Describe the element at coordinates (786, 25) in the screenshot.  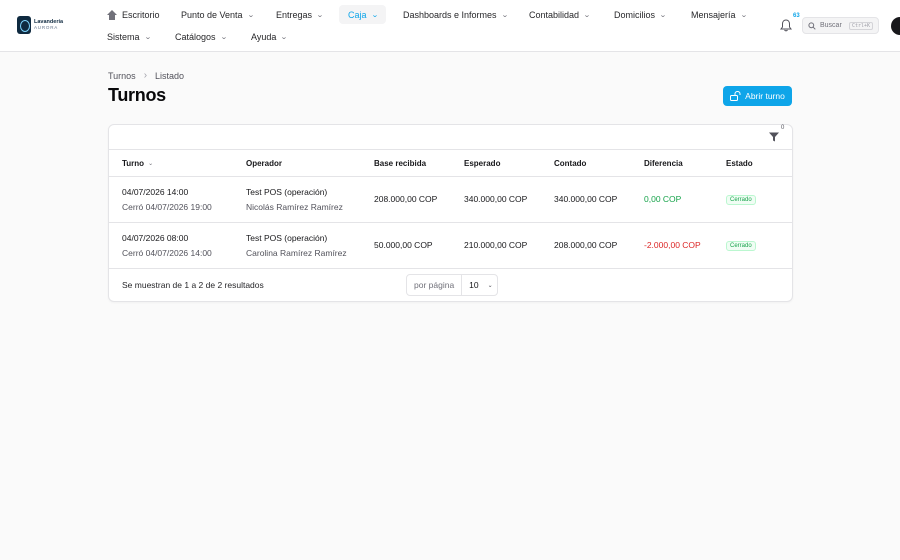
I see `bell-icon` at that location.